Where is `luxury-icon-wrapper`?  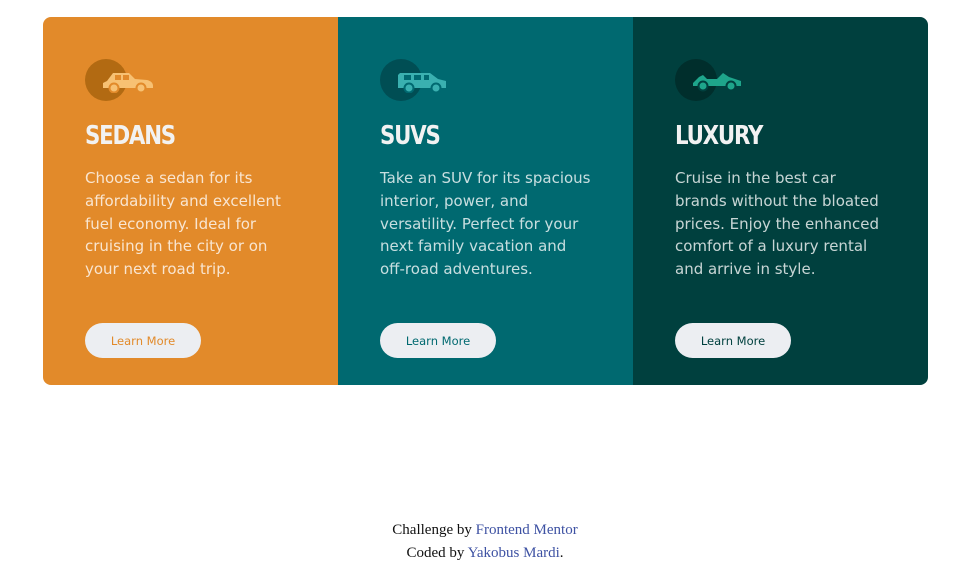 luxury-icon-wrapper is located at coordinates (710, 80).